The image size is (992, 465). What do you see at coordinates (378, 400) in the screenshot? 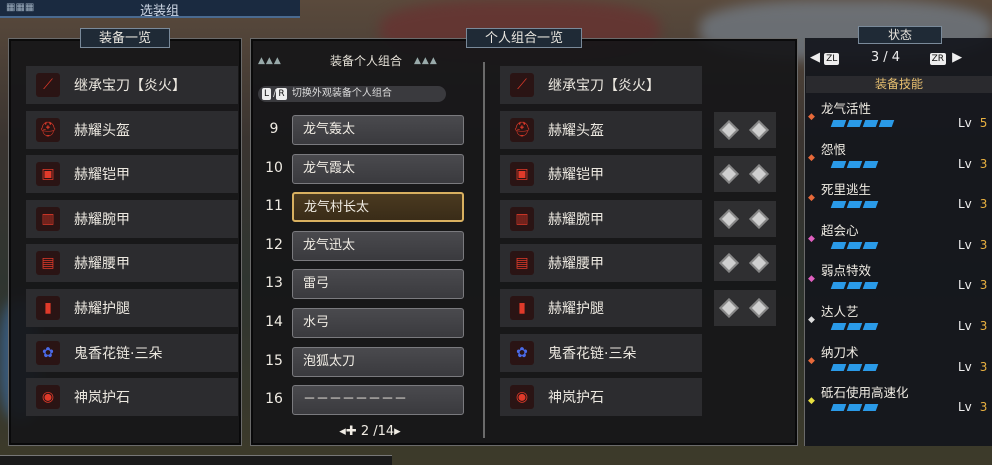
I see `set-button: －－－－－－－－` at bounding box center [378, 400].